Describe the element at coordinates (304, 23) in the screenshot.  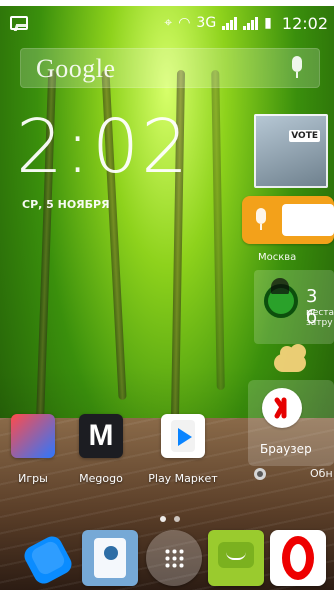
I see `status-time: 12:02` at that location.